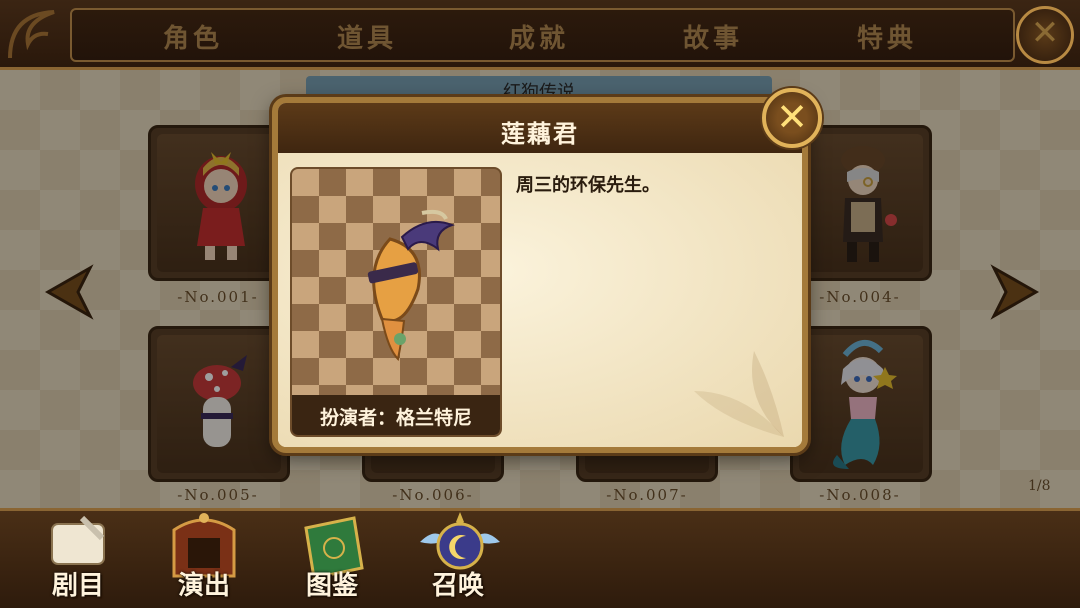 The width and height of the screenshot is (1080, 608). What do you see at coordinates (31, 34) in the screenshot?
I see `ornament-icon` at bounding box center [31, 34].